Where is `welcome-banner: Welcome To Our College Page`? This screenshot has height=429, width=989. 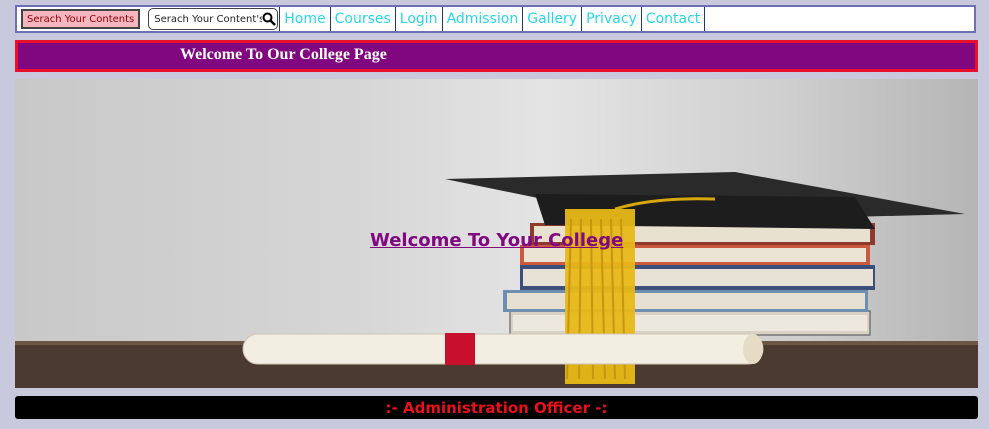 welcome-banner: Welcome To Our College Page is located at coordinates (496, 56).